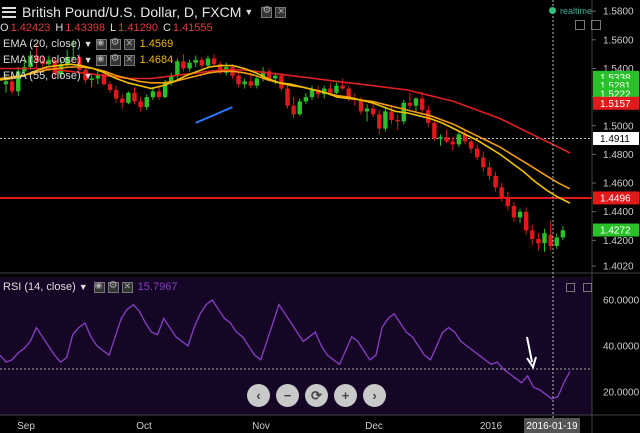  I want to click on status-dot-icon, so click(552, 10).